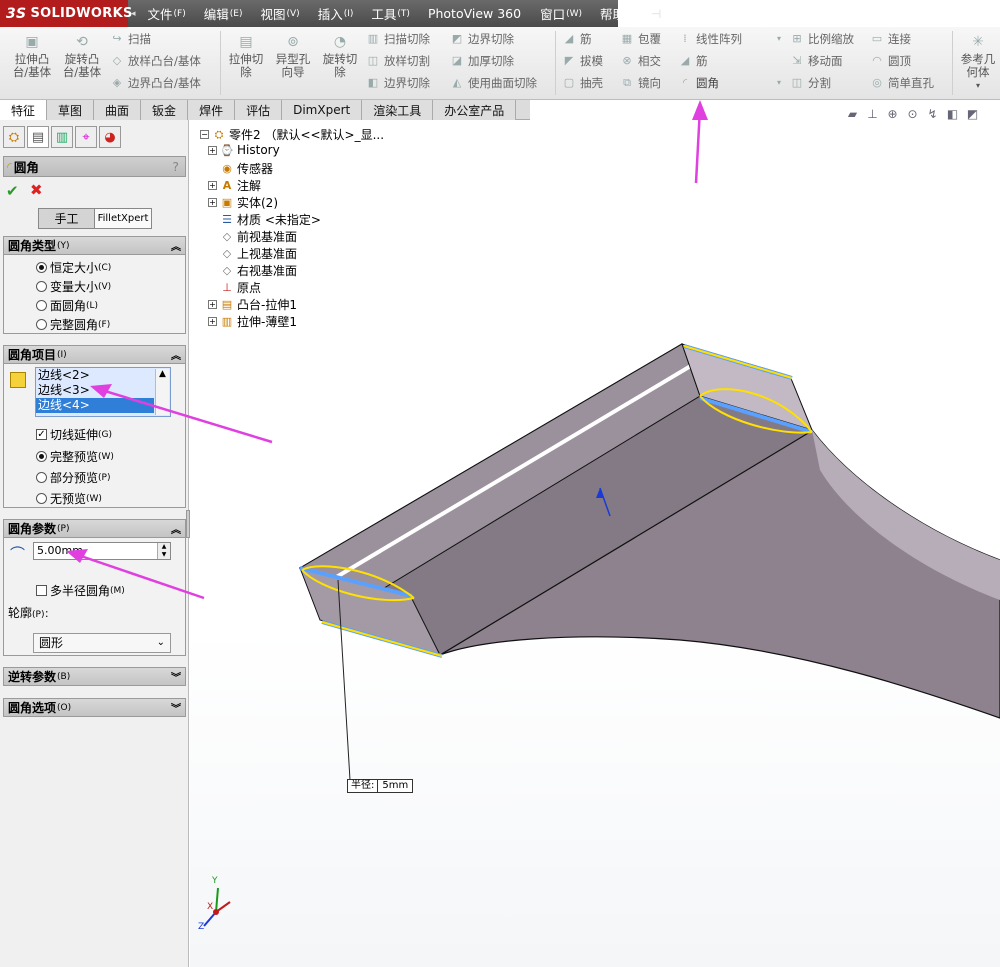  What do you see at coordinates (270, 219) in the screenshot?
I see `tree-item-material: ☰ 材质 <未指定>` at bounding box center [270, 219].